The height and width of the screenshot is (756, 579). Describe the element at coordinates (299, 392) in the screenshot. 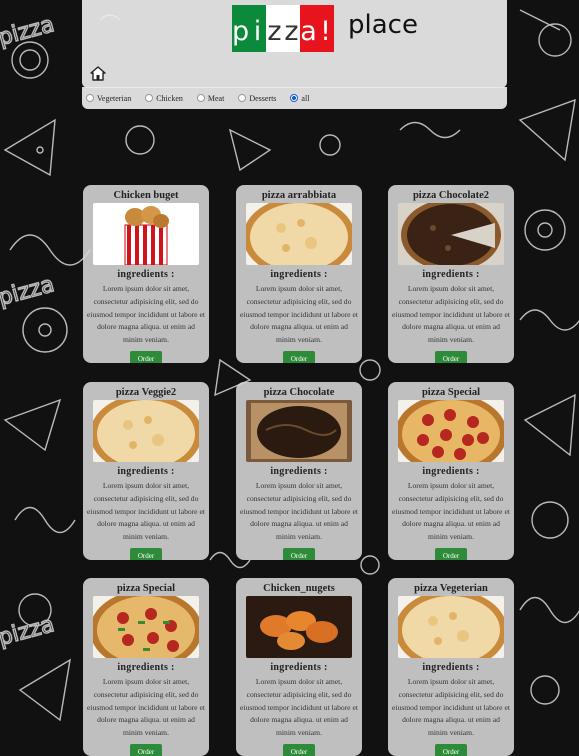

I see `card-title: pizza Chocolate` at that location.